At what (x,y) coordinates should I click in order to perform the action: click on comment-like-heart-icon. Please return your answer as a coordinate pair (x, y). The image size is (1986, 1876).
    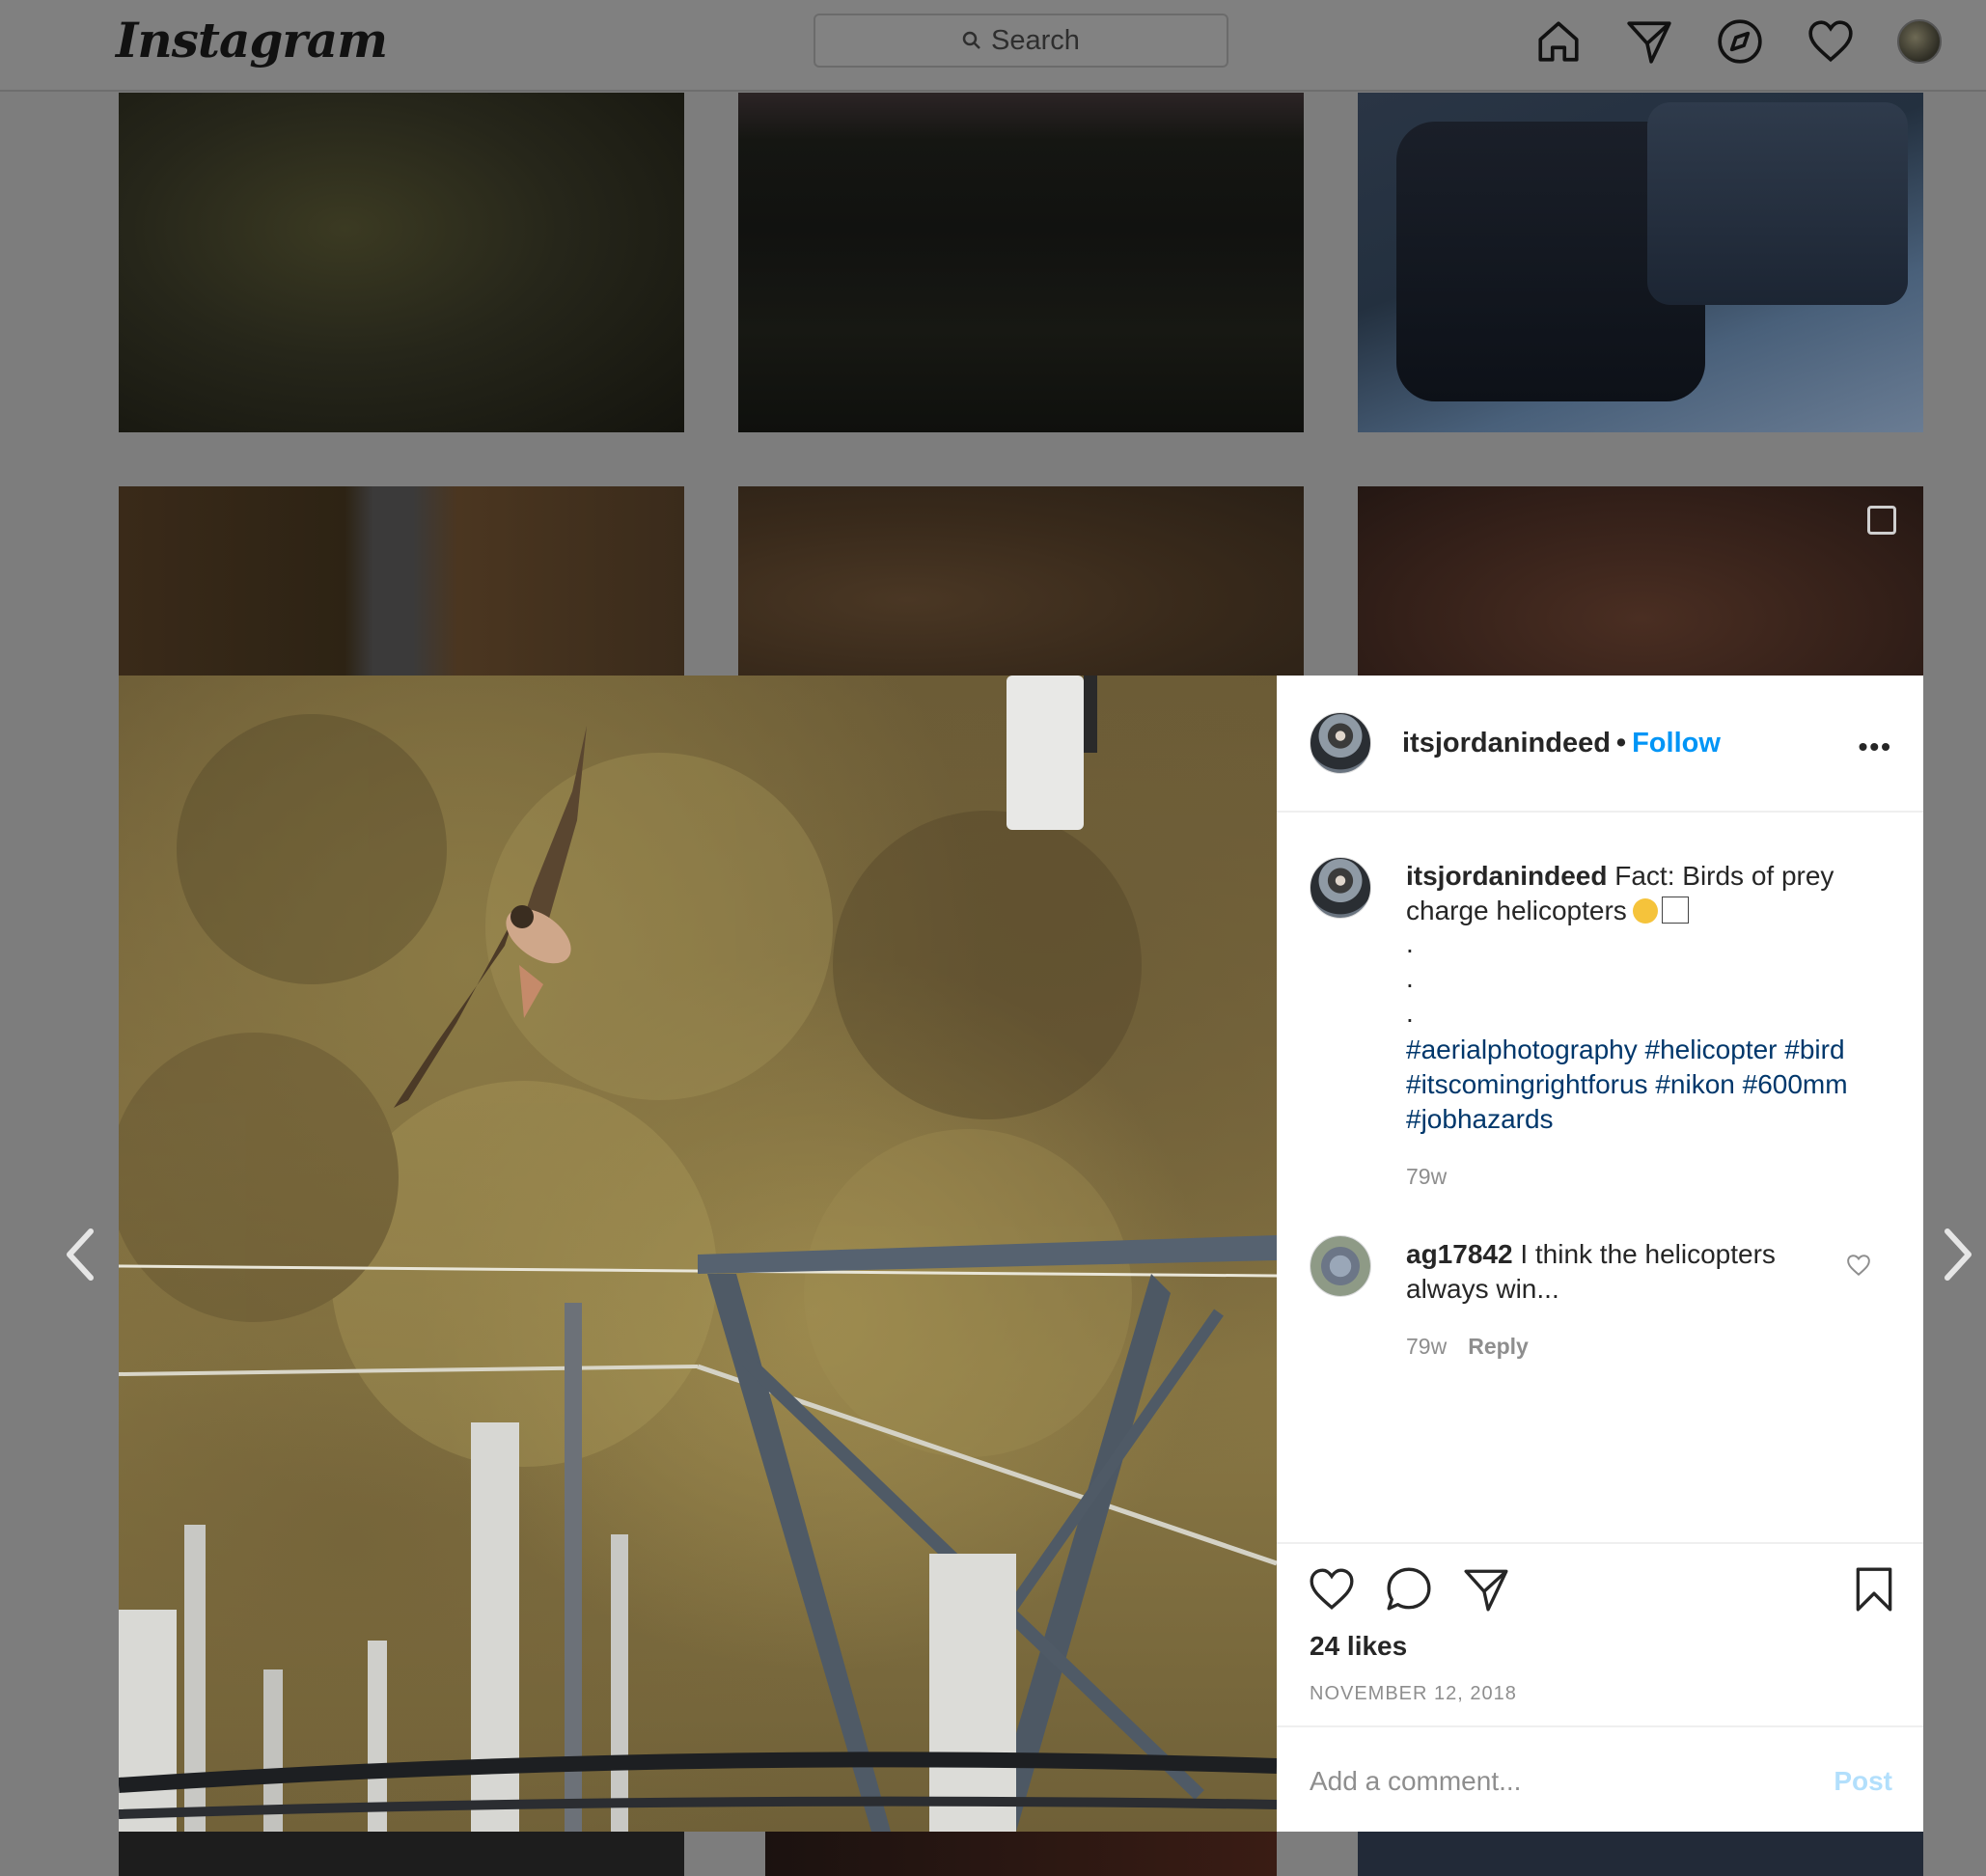
    Looking at the image, I should click on (1858, 1265).